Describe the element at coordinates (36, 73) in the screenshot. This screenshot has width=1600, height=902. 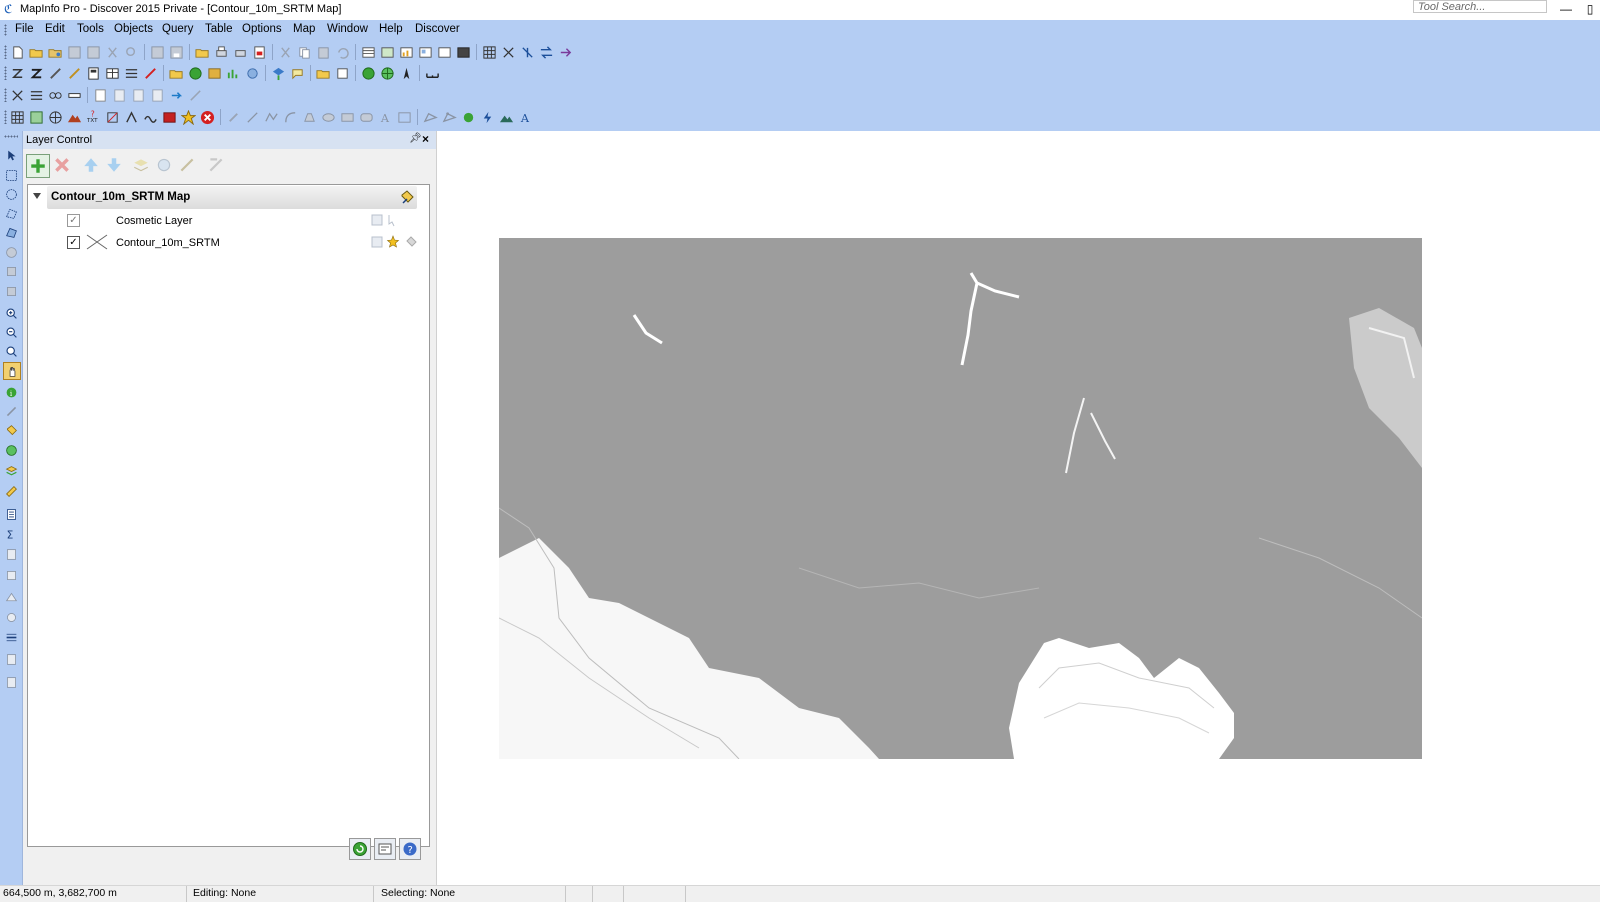
I see `z-value-icon` at that location.